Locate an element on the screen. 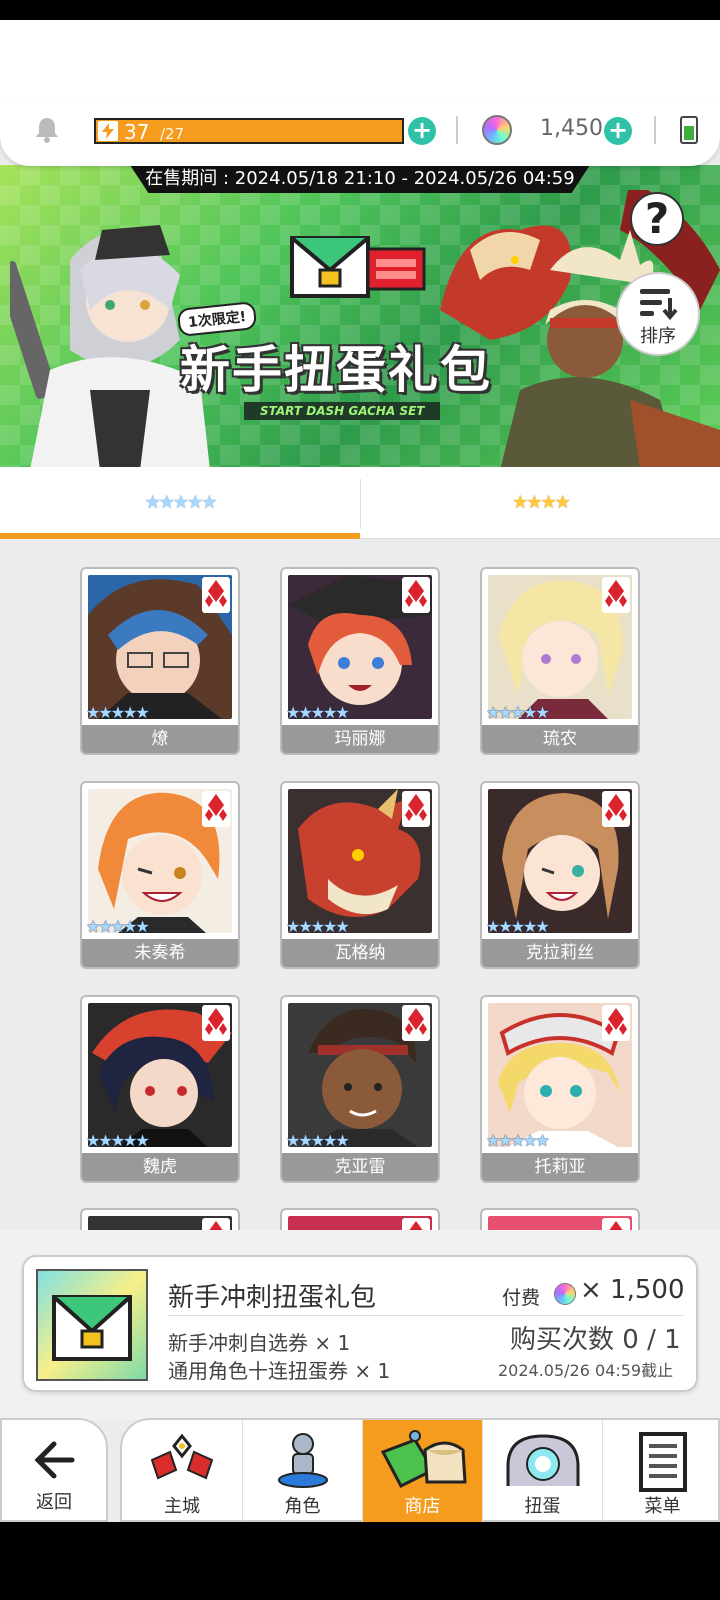 The height and width of the screenshot is (1600, 720). battery-icon is located at coordinates (689, 130).